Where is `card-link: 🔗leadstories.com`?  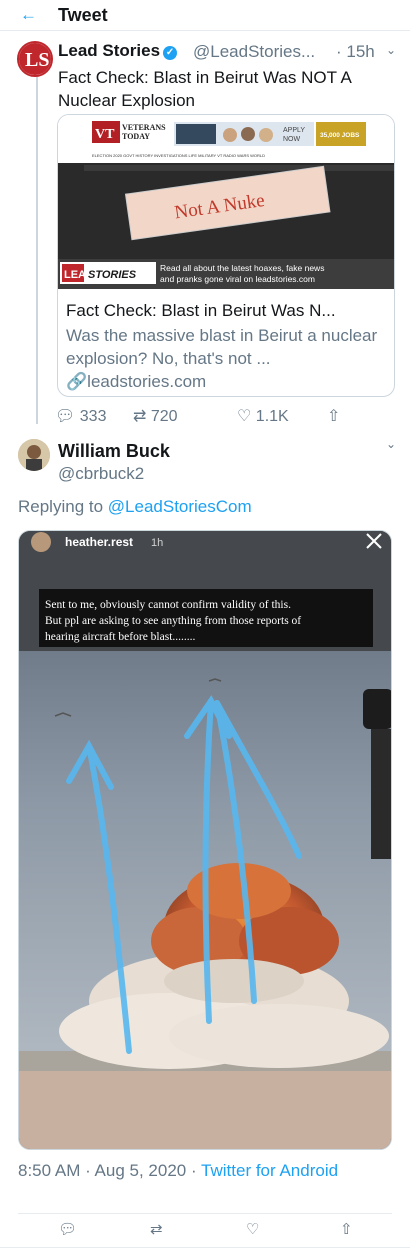 card-link: 🔗leadstories.com is located at coordinates (227, 381).